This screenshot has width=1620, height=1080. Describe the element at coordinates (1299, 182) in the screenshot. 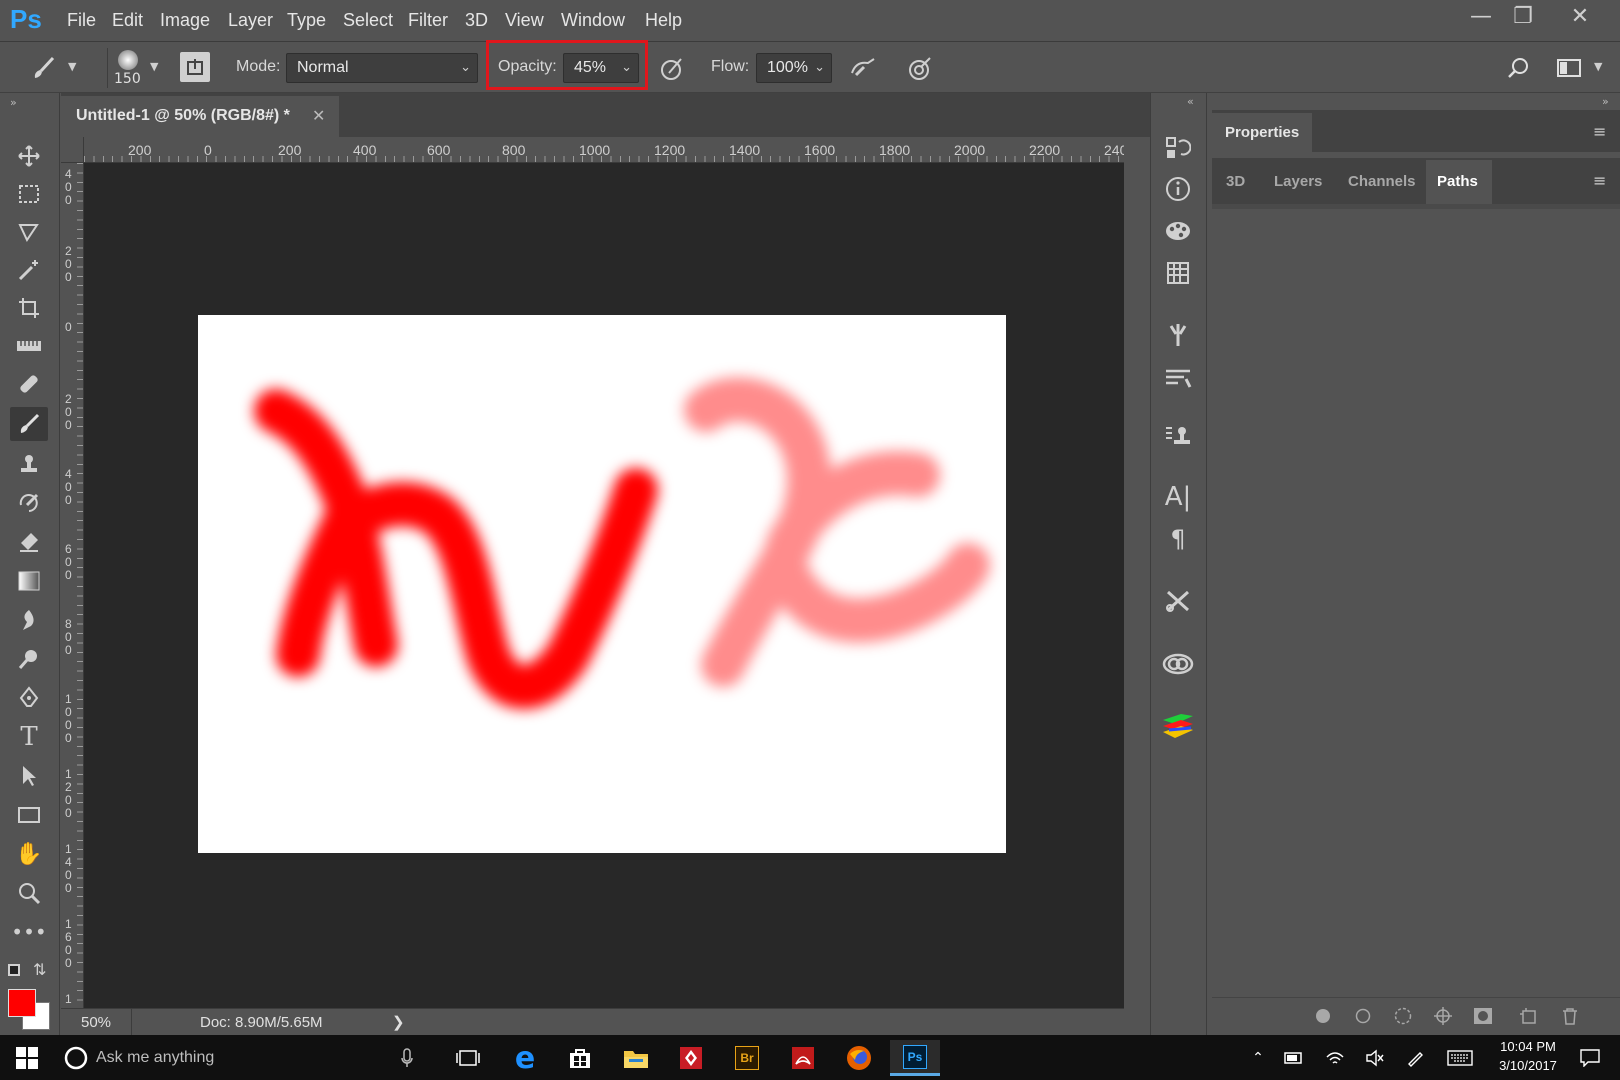

I see `tab-layers: Layers` at that location.